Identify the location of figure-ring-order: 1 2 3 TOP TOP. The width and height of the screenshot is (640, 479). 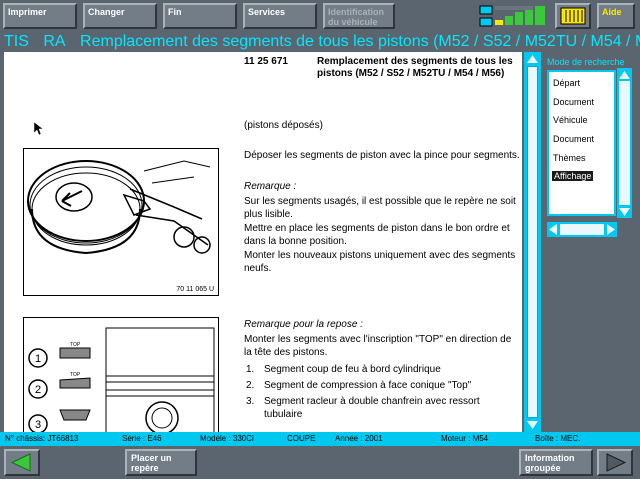
(121, 374).